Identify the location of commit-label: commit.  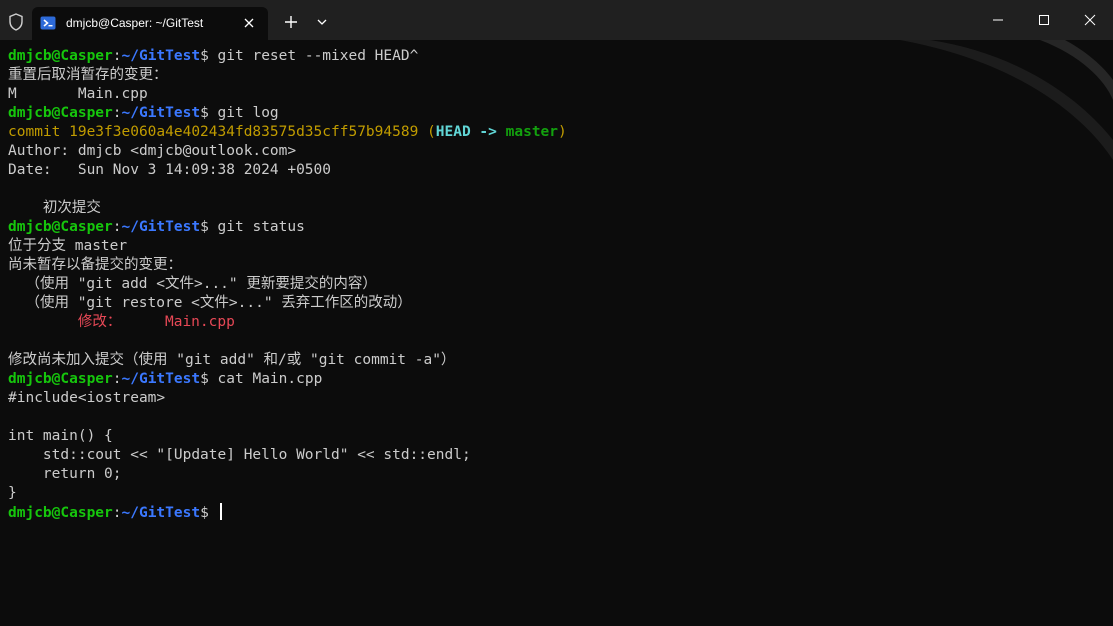
(39, 132).